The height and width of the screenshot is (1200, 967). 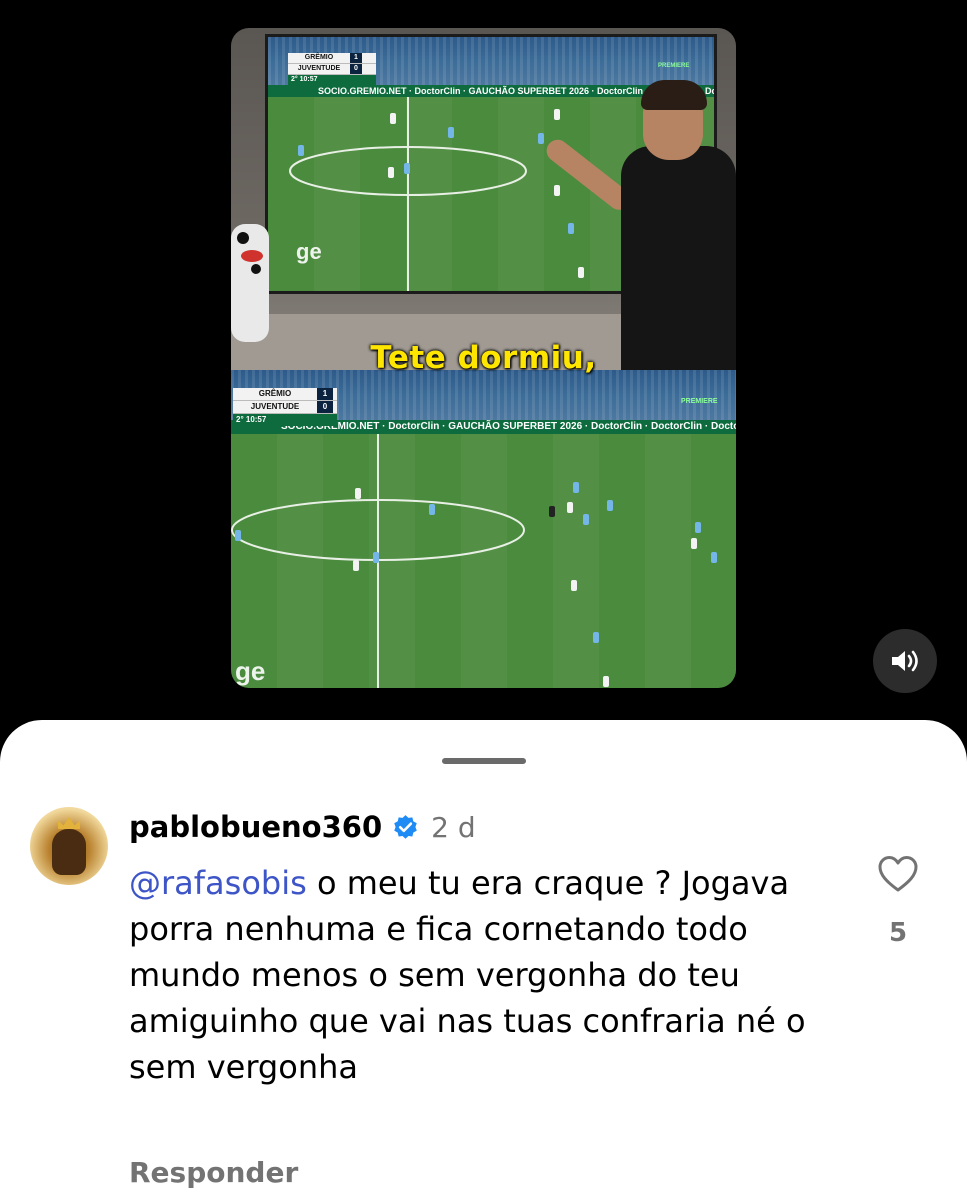 I want to click on referee, so click(x=552, y=511).